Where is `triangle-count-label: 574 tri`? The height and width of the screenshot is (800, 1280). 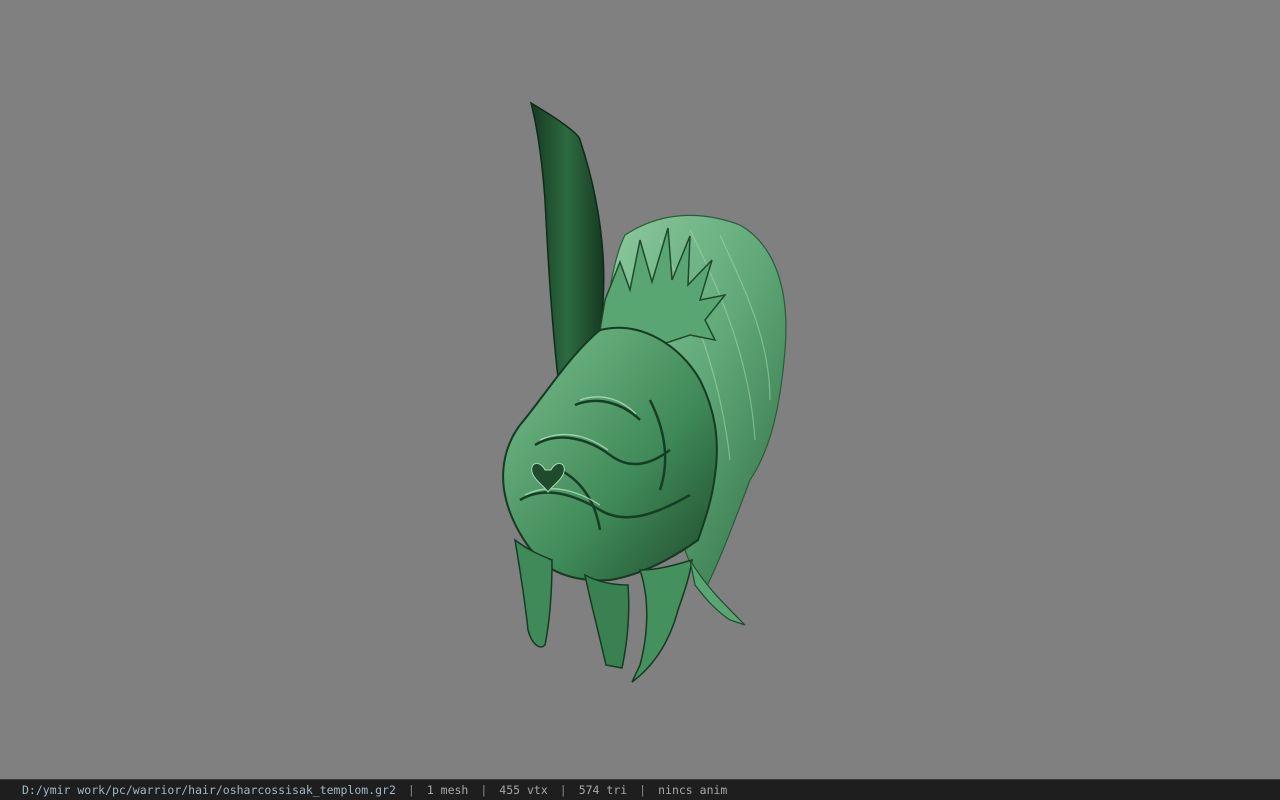 triangle-count-label: 574 tri is located at coordinates (603, 790).